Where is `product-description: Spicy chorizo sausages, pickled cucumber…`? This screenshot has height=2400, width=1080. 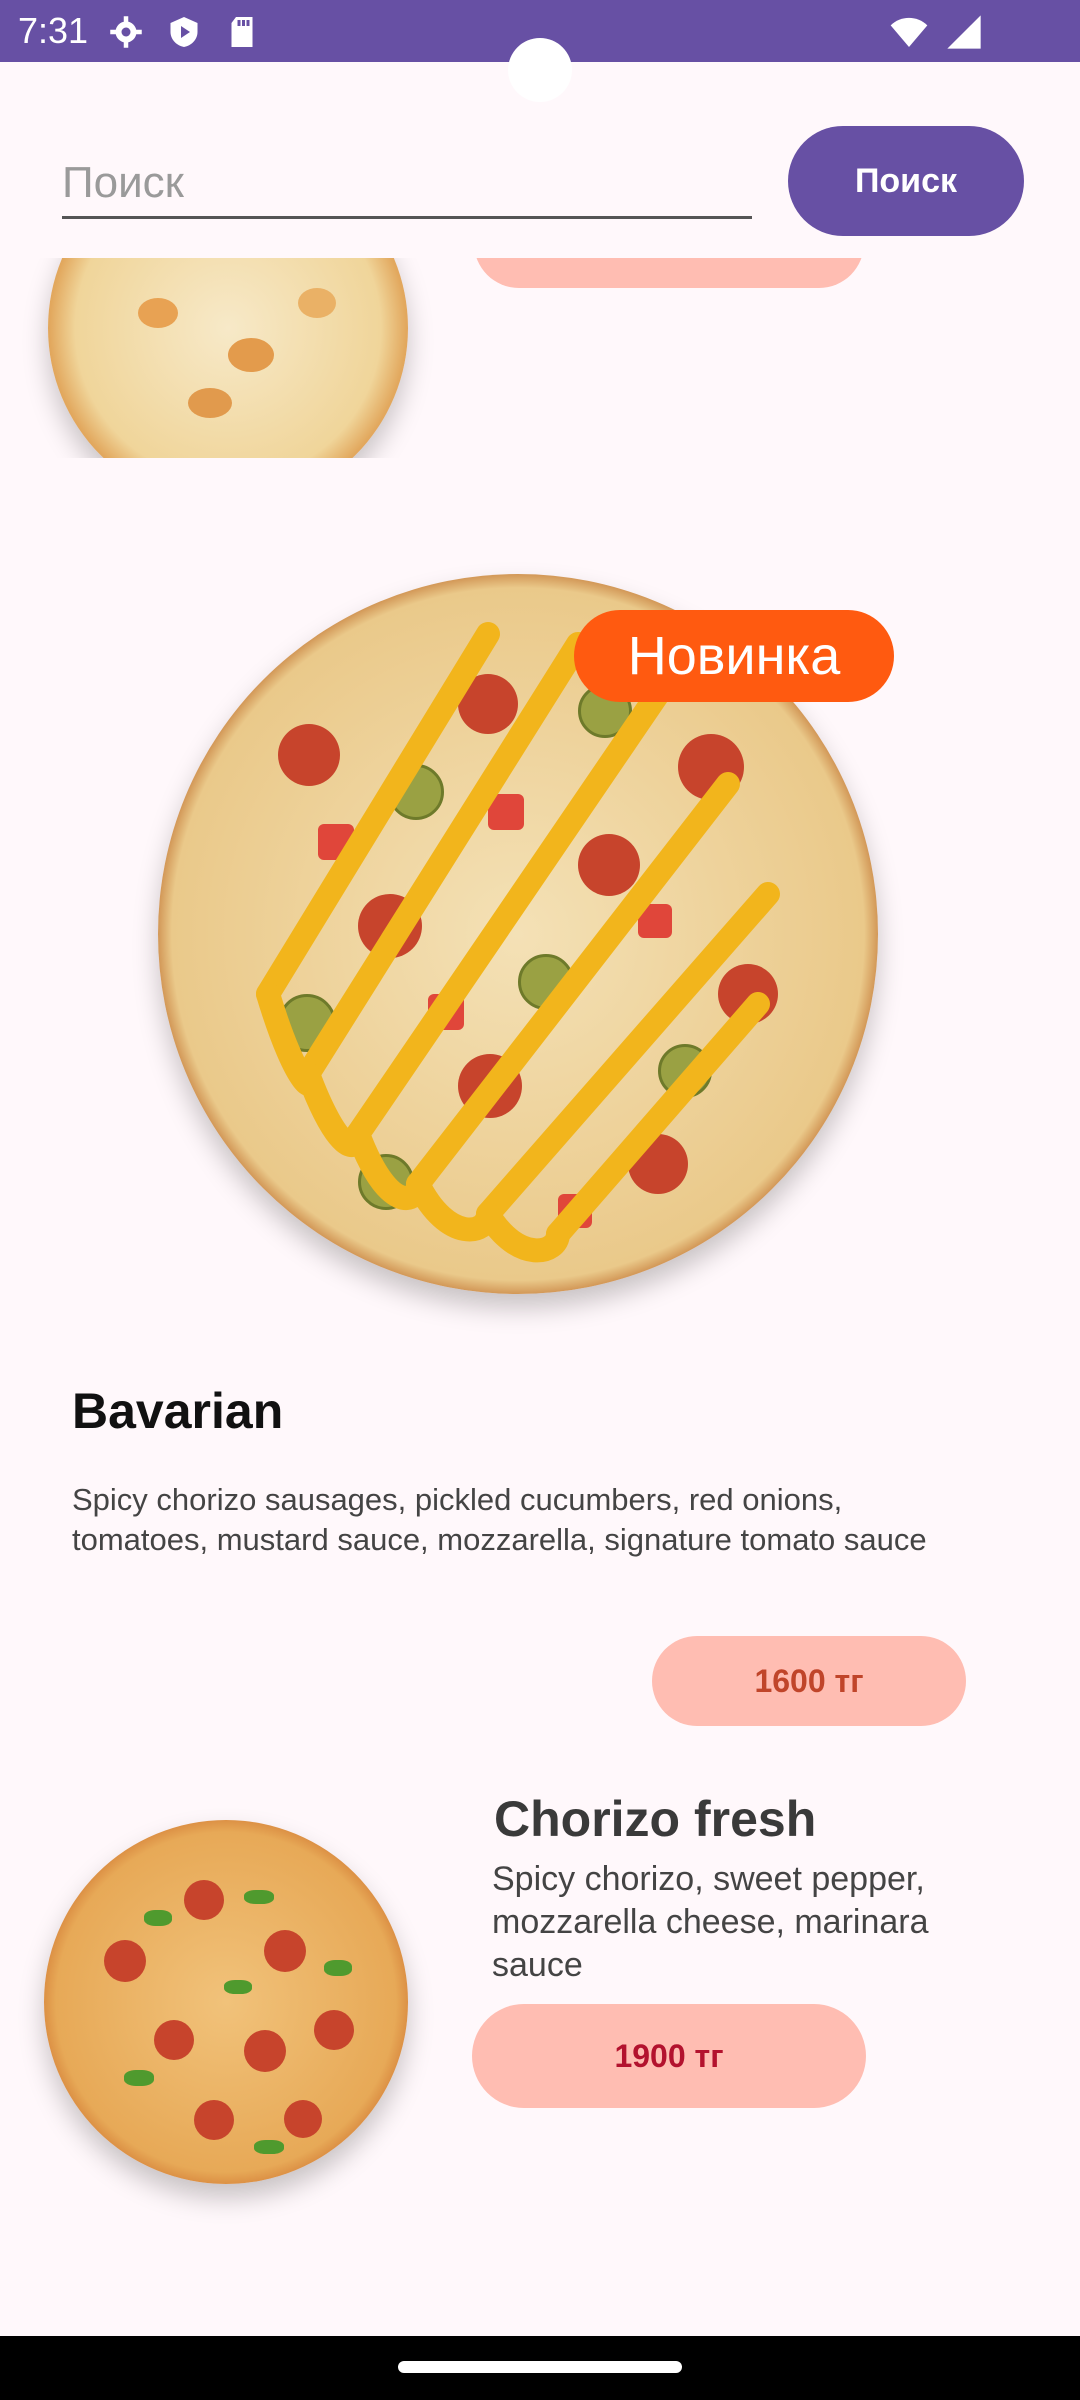 product-description: Spicy chorizo sausages, pickled cucumber… is located at coordinates (499, 1519).